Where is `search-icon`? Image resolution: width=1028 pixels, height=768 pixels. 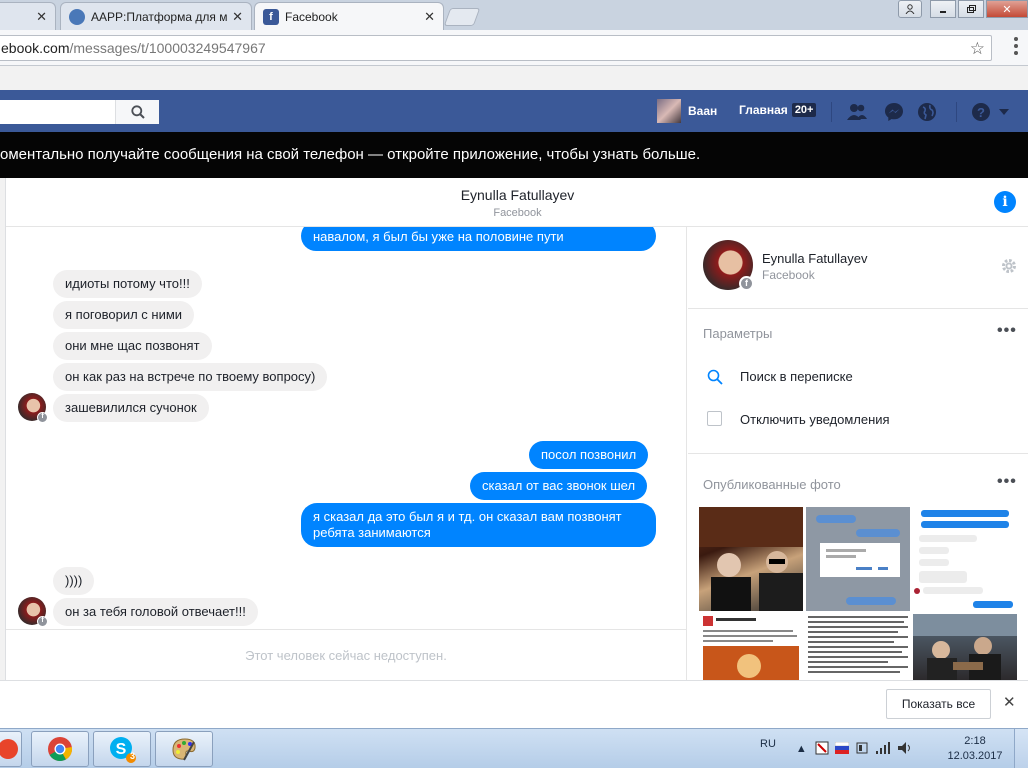 search-icon is located at coordinates (715, 378).